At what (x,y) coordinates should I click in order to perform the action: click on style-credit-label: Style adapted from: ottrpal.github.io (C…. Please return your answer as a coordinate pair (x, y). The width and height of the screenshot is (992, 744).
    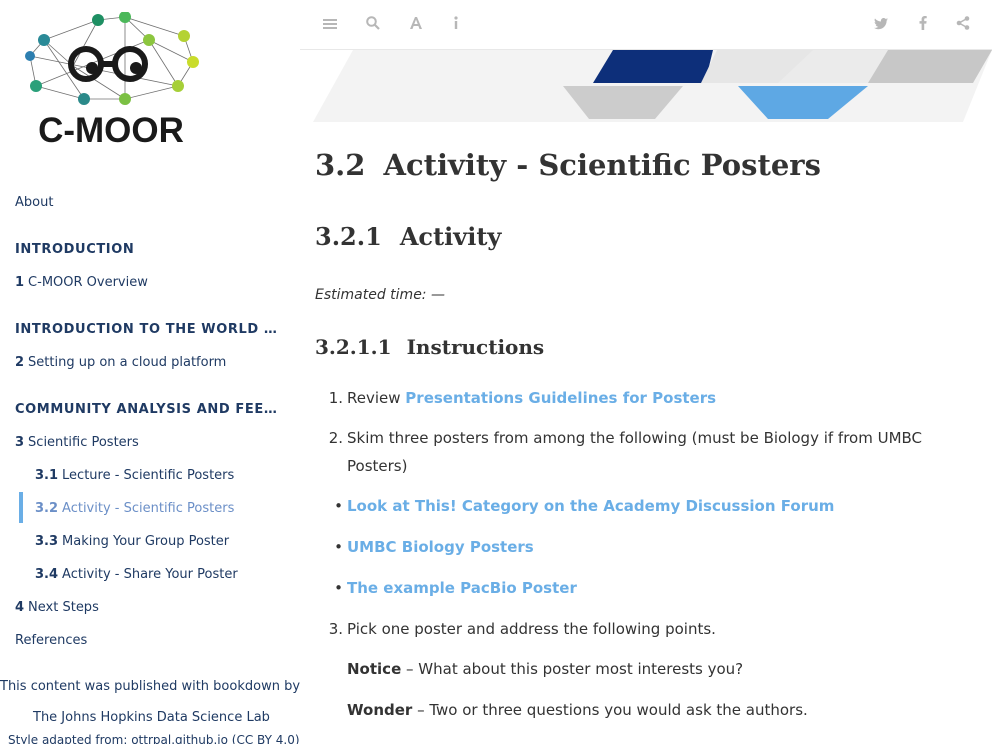
    Looking at the image, I should click on (154, 738).